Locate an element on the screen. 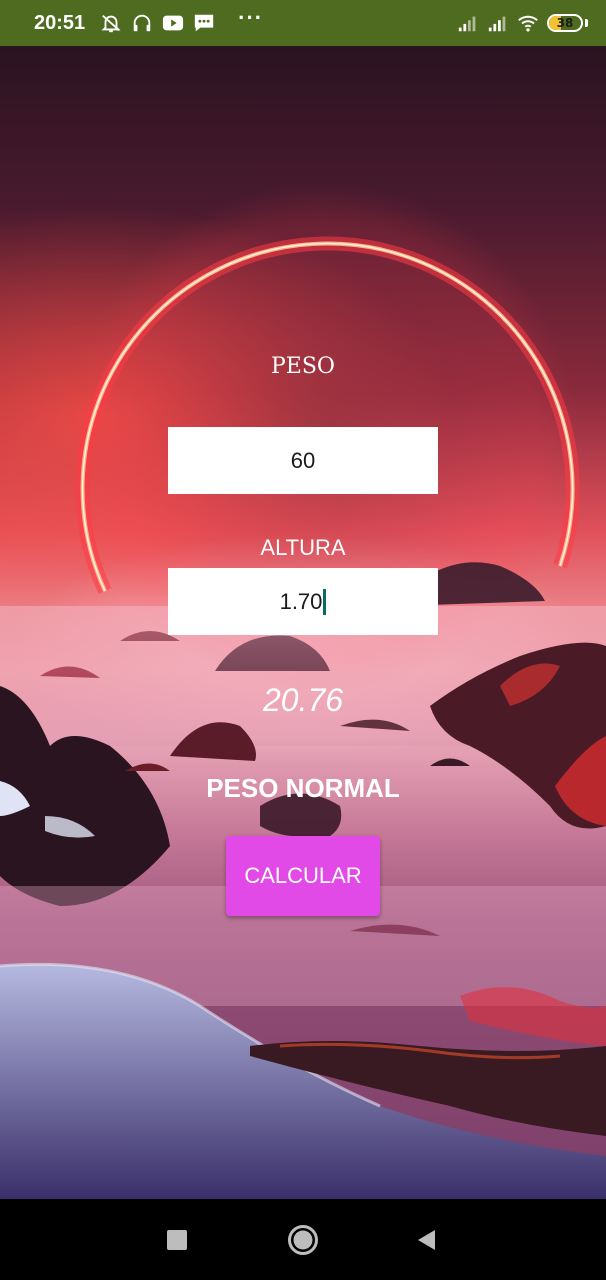 This screenshot has height=1280, width=606. height-input-value: 1.70 is located at coordinates (301, 601).